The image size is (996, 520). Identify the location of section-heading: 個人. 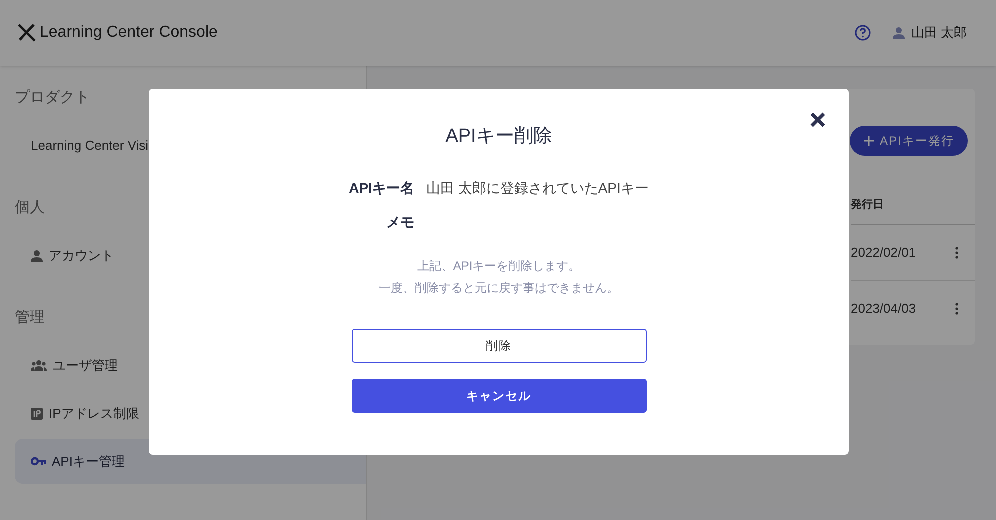
(30, 208).